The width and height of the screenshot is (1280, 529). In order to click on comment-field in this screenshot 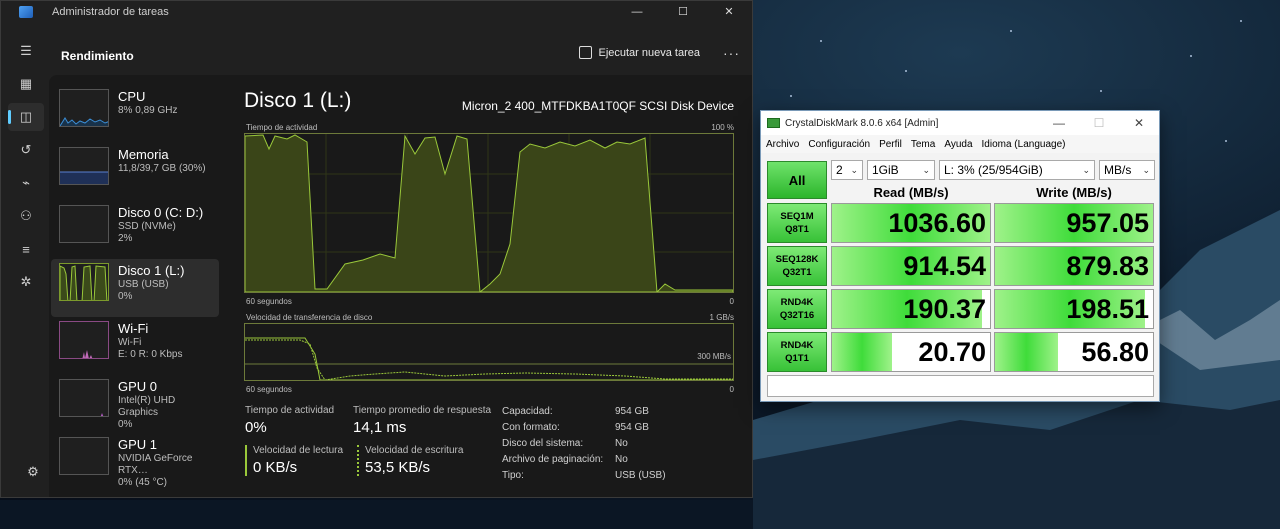, I will do `click(960, 386)`.